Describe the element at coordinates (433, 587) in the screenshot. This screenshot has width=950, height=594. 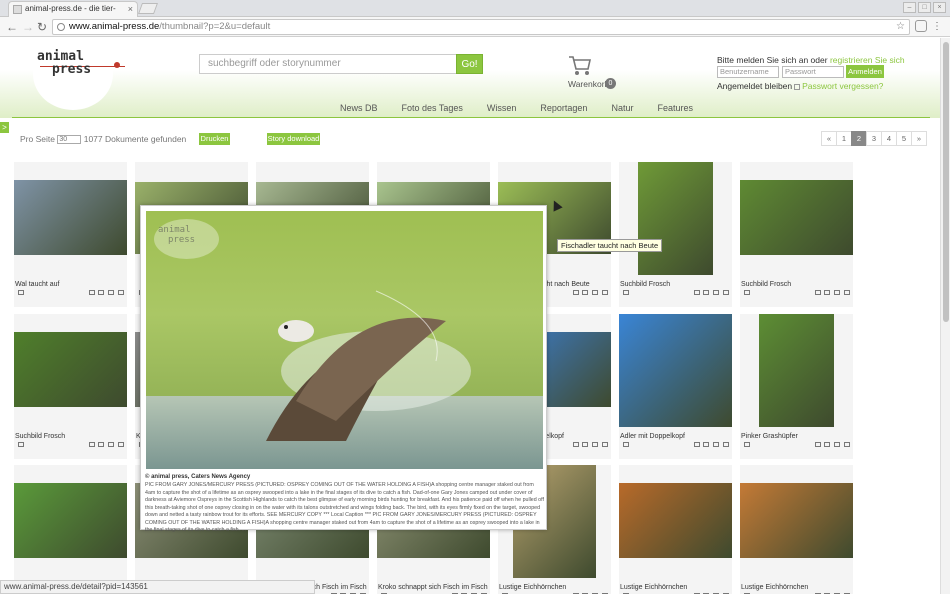
I see `thumbnail-caption: Kroko schnappt sich Fisch im Fisch` at that location.